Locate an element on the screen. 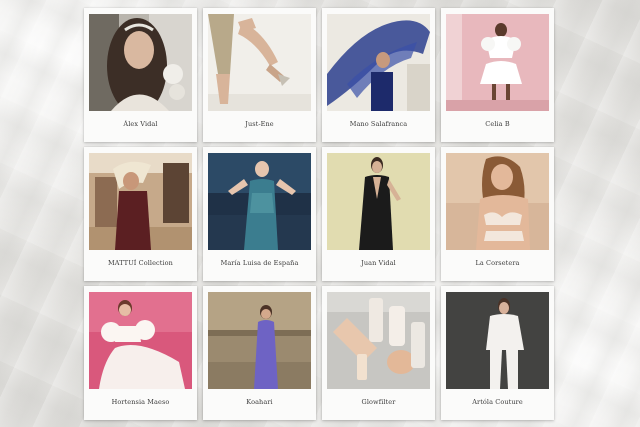 Image resolution: width=640 pixels, height=427 pixels. brand-card: María Luisa de España is located at coordinates (259, 214).